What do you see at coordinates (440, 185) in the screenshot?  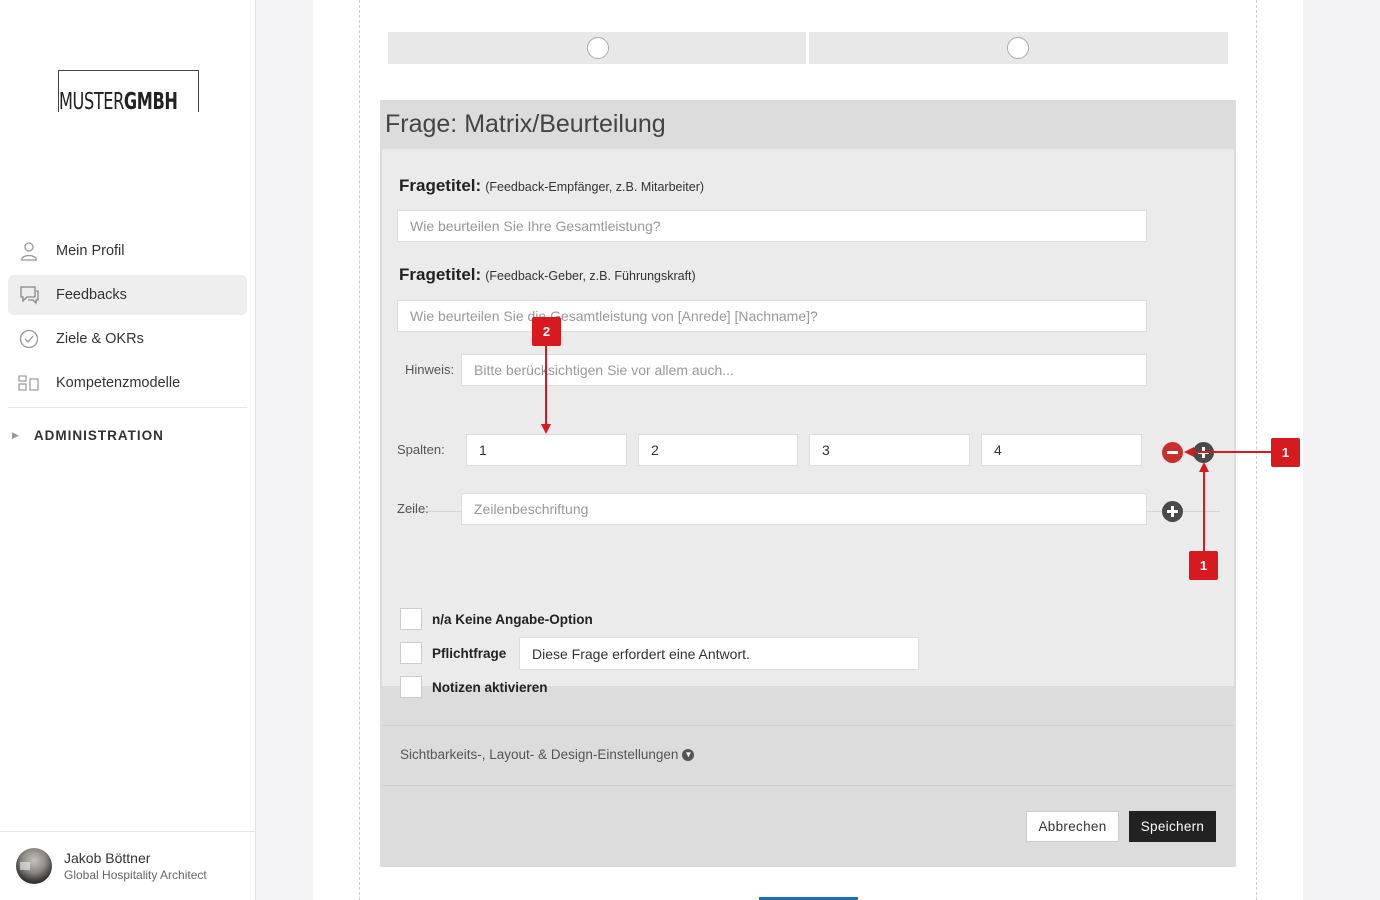 I see `title1-label: Fragetitel:` at bounding box center [440, 185].